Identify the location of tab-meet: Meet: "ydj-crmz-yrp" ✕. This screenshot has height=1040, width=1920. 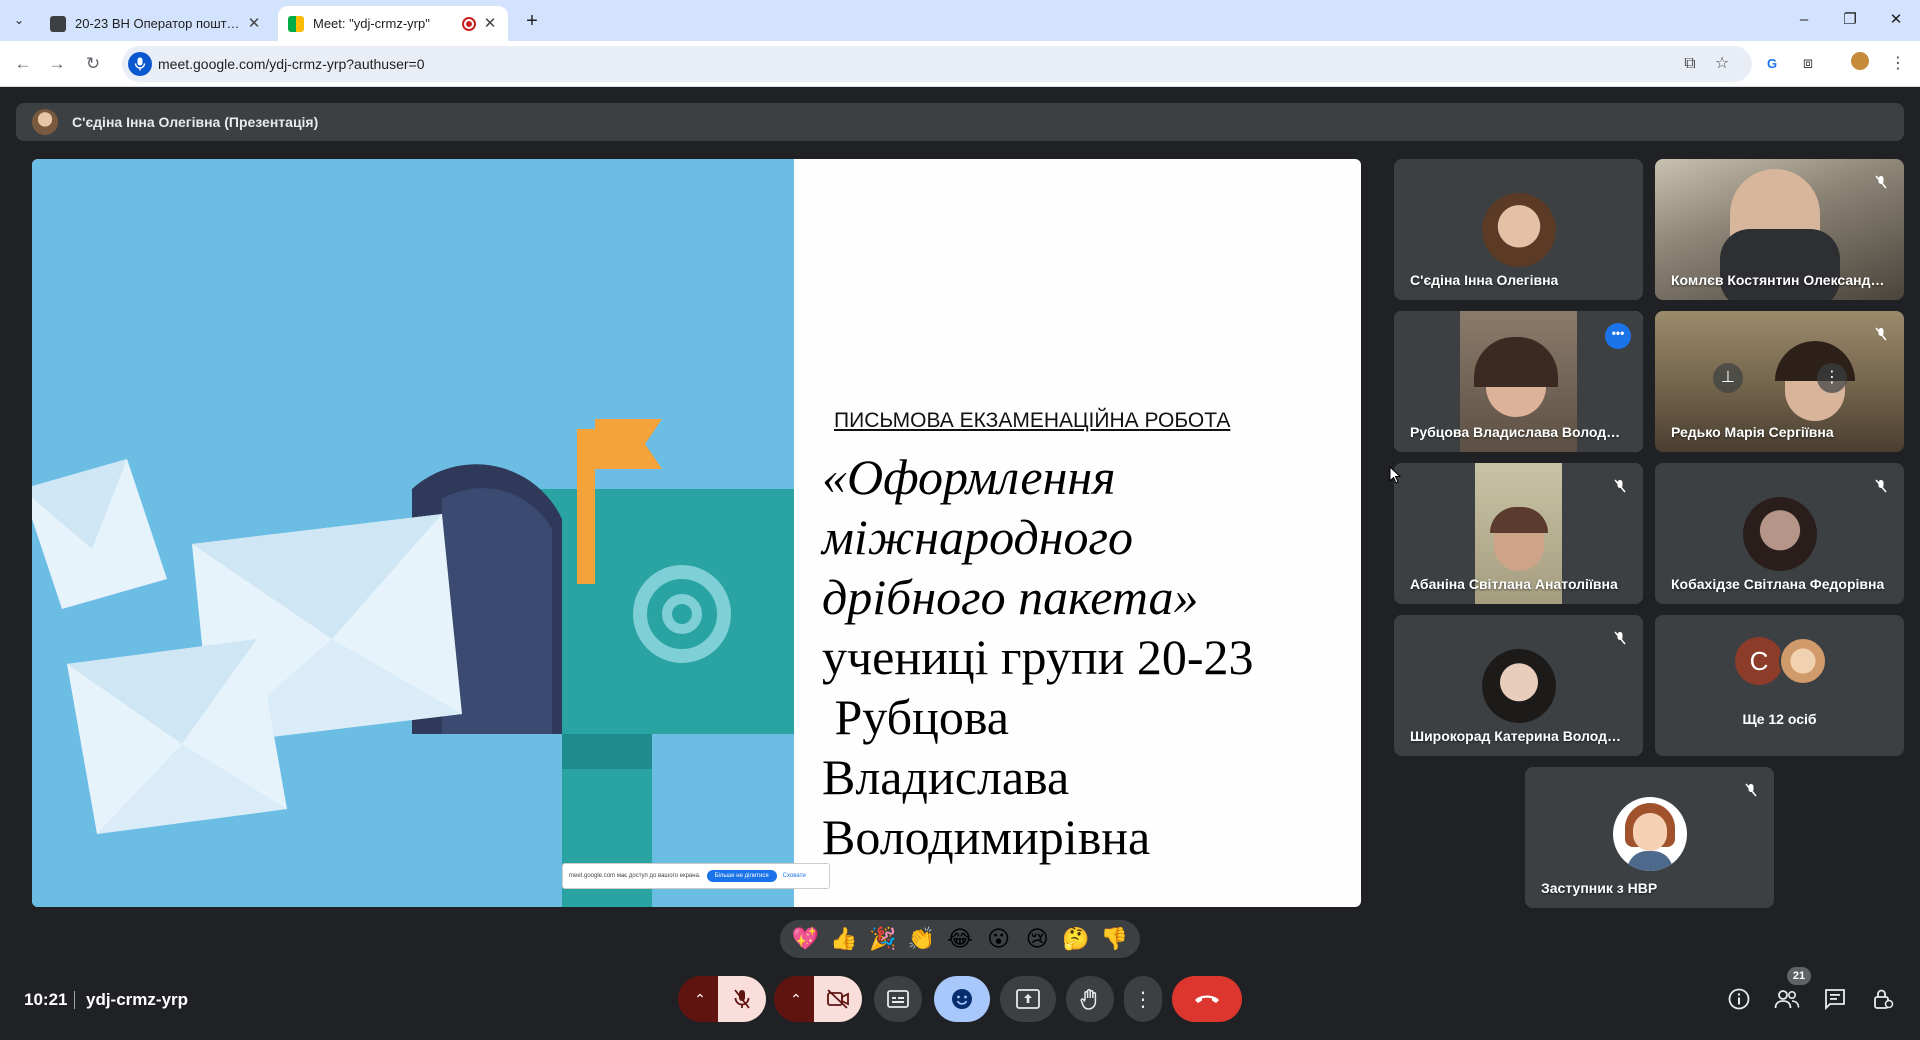
(393, 23).